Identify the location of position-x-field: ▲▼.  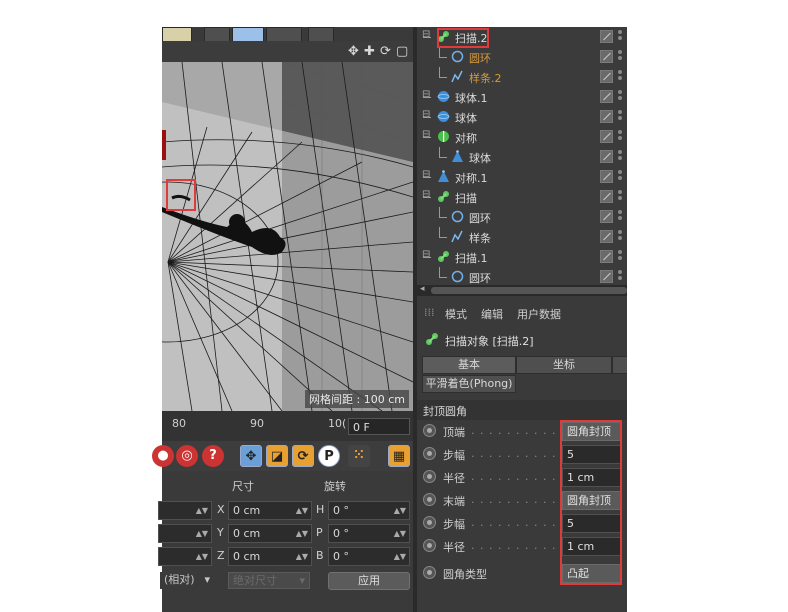
(185, 510).